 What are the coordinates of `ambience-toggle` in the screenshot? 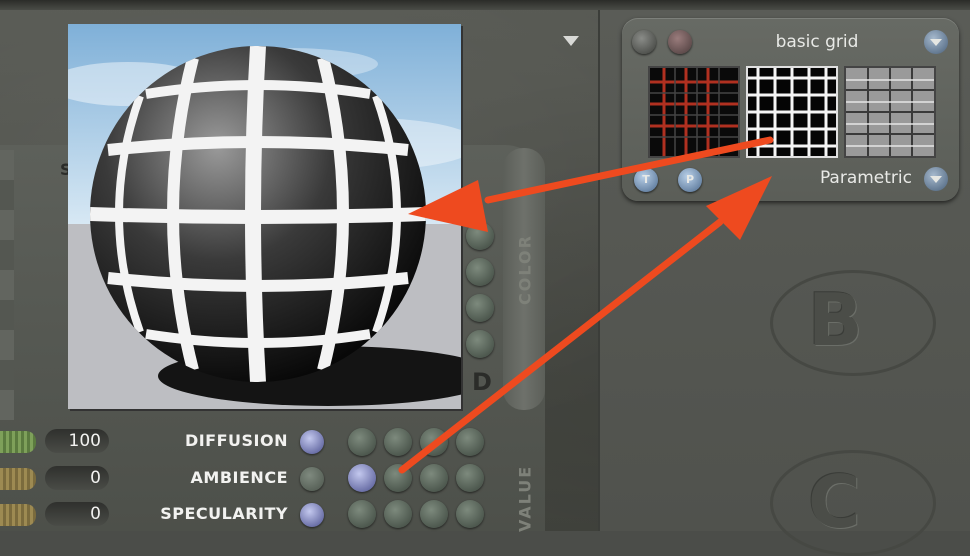 It's located at (312, 479).